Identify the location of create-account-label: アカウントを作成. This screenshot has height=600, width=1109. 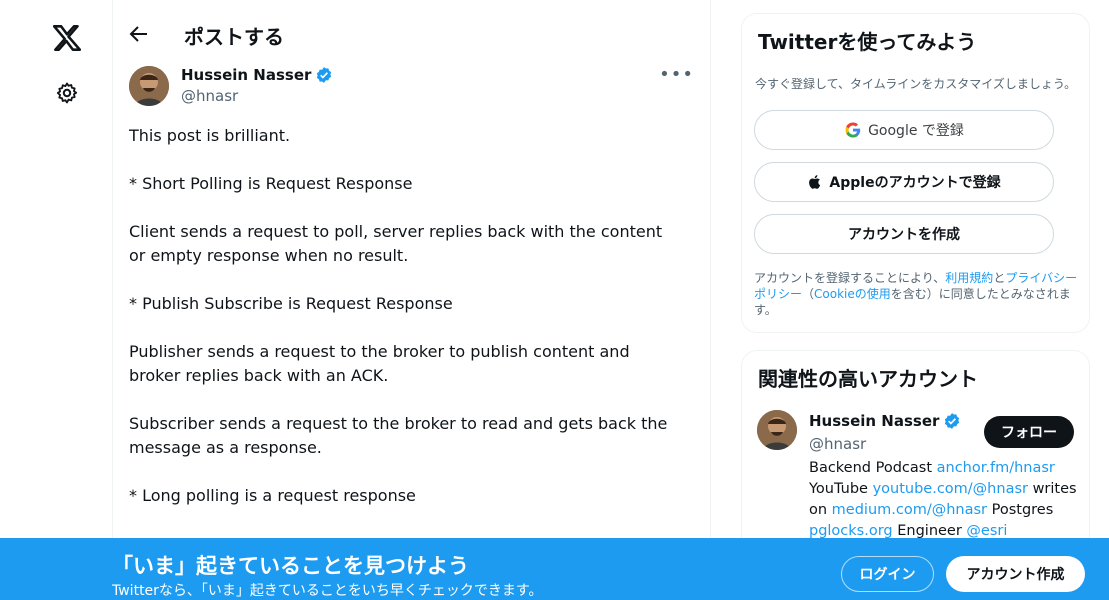
(904, 234).